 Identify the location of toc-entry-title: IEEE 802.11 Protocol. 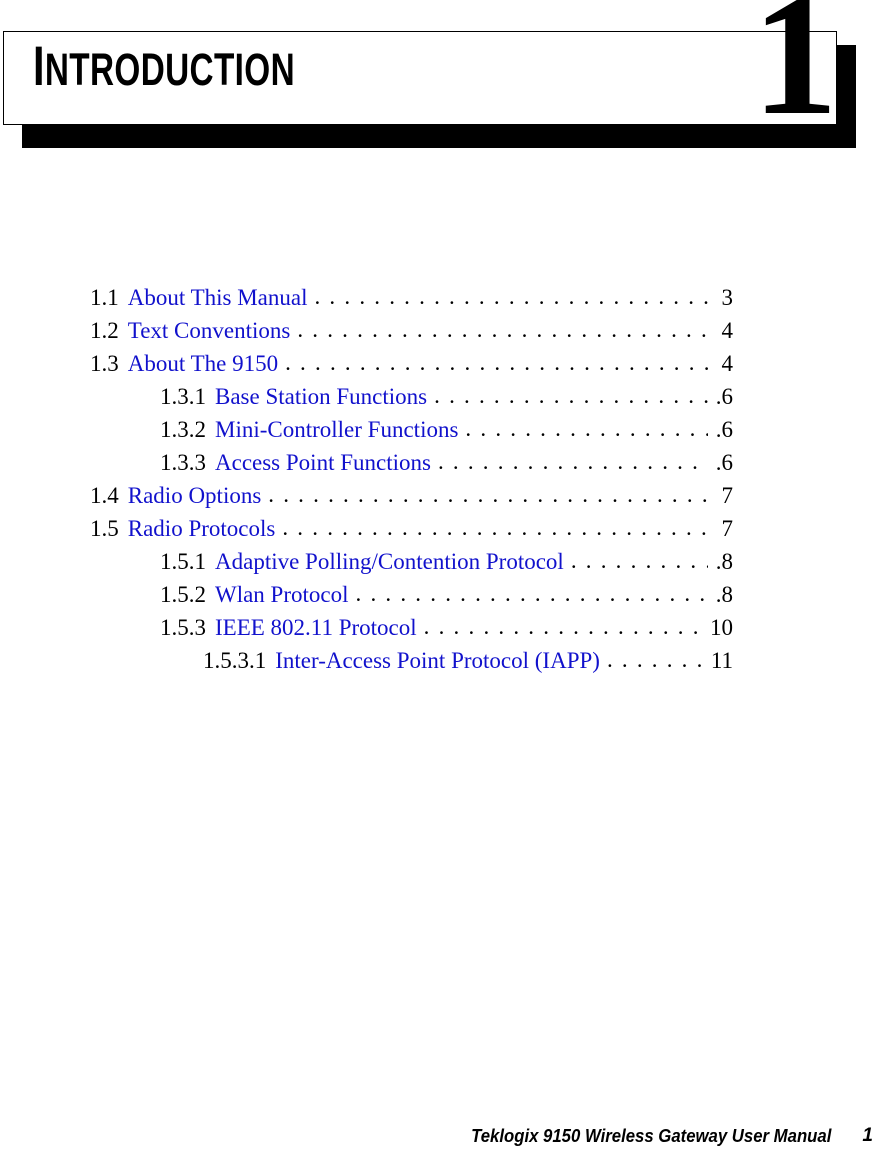
(316, 627).